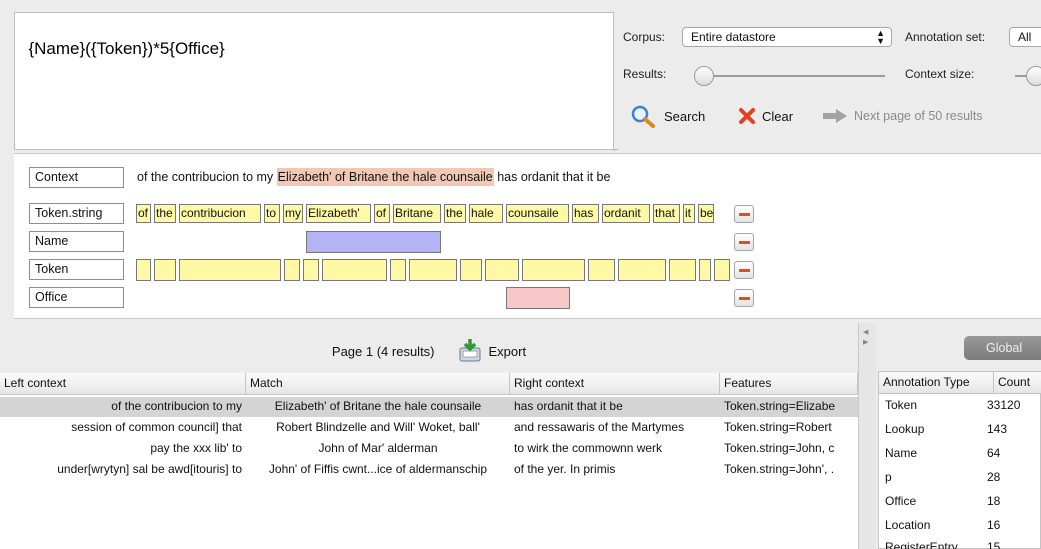 The image size is (1041, 549). Describe the element at coordinates (76, 297) in the screenshot. I see `row-label-office: Office` at that location.